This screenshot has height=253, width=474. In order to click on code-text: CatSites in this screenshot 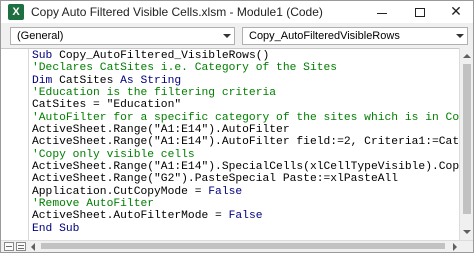, I will do `click(90, 80)`.